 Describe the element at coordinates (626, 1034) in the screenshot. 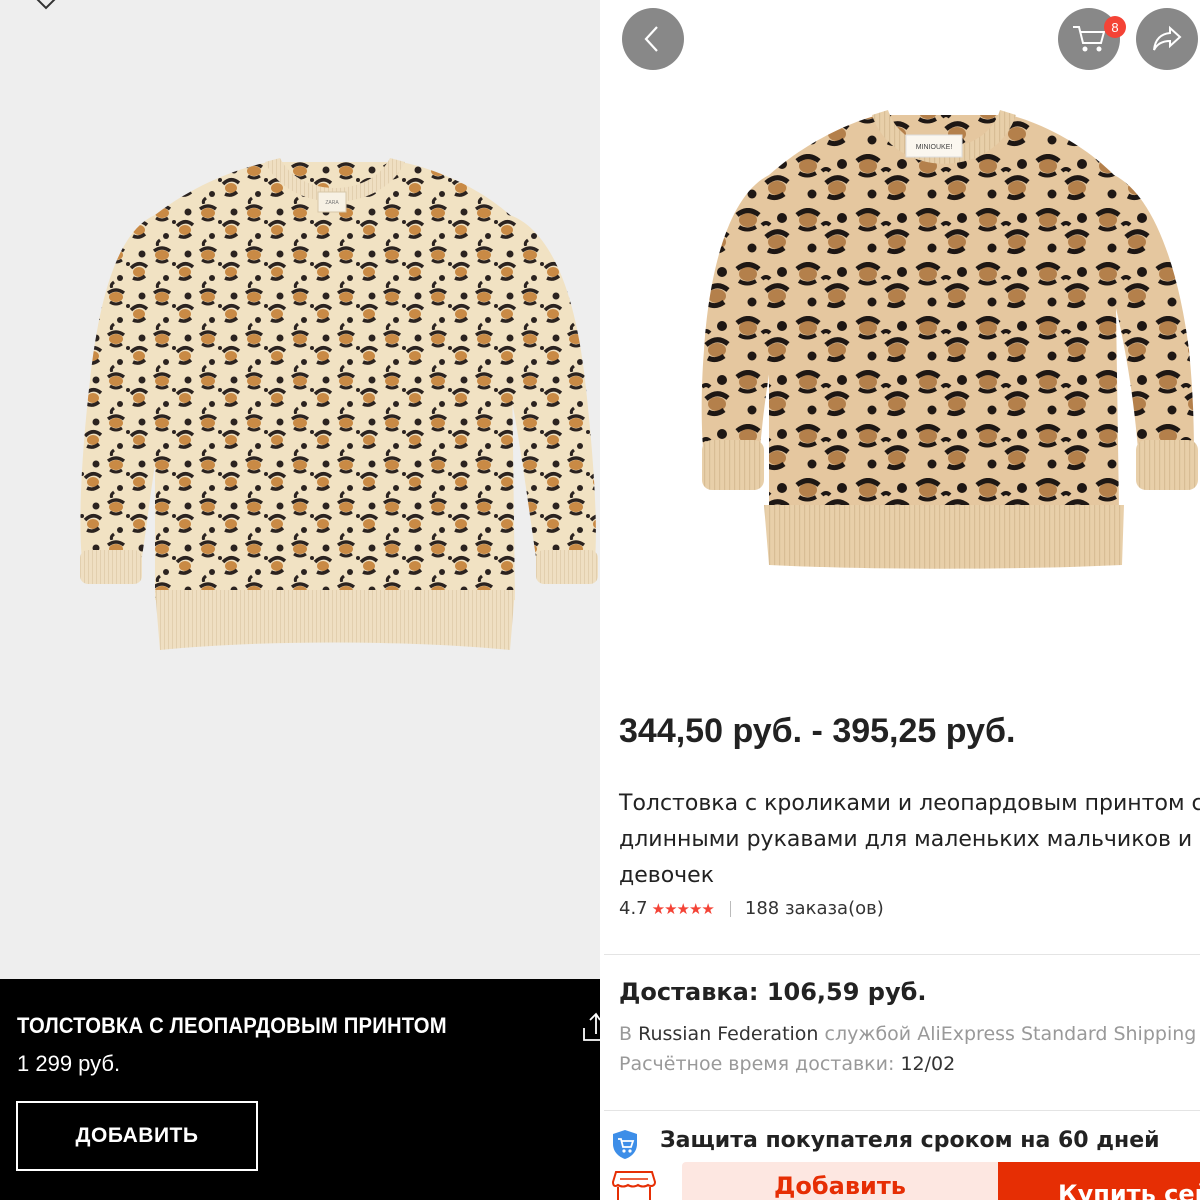

I see `ship-prefix: В` at that location.